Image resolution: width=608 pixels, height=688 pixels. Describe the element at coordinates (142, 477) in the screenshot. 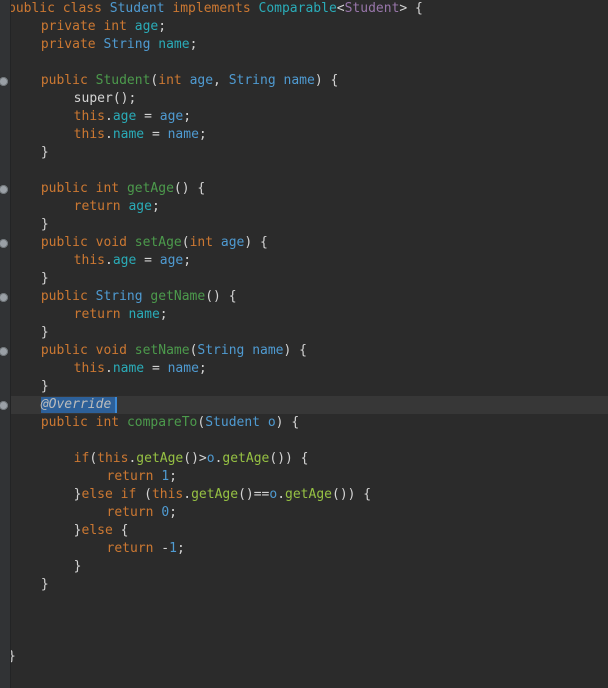

I see `code-line: return 1;` at that location.